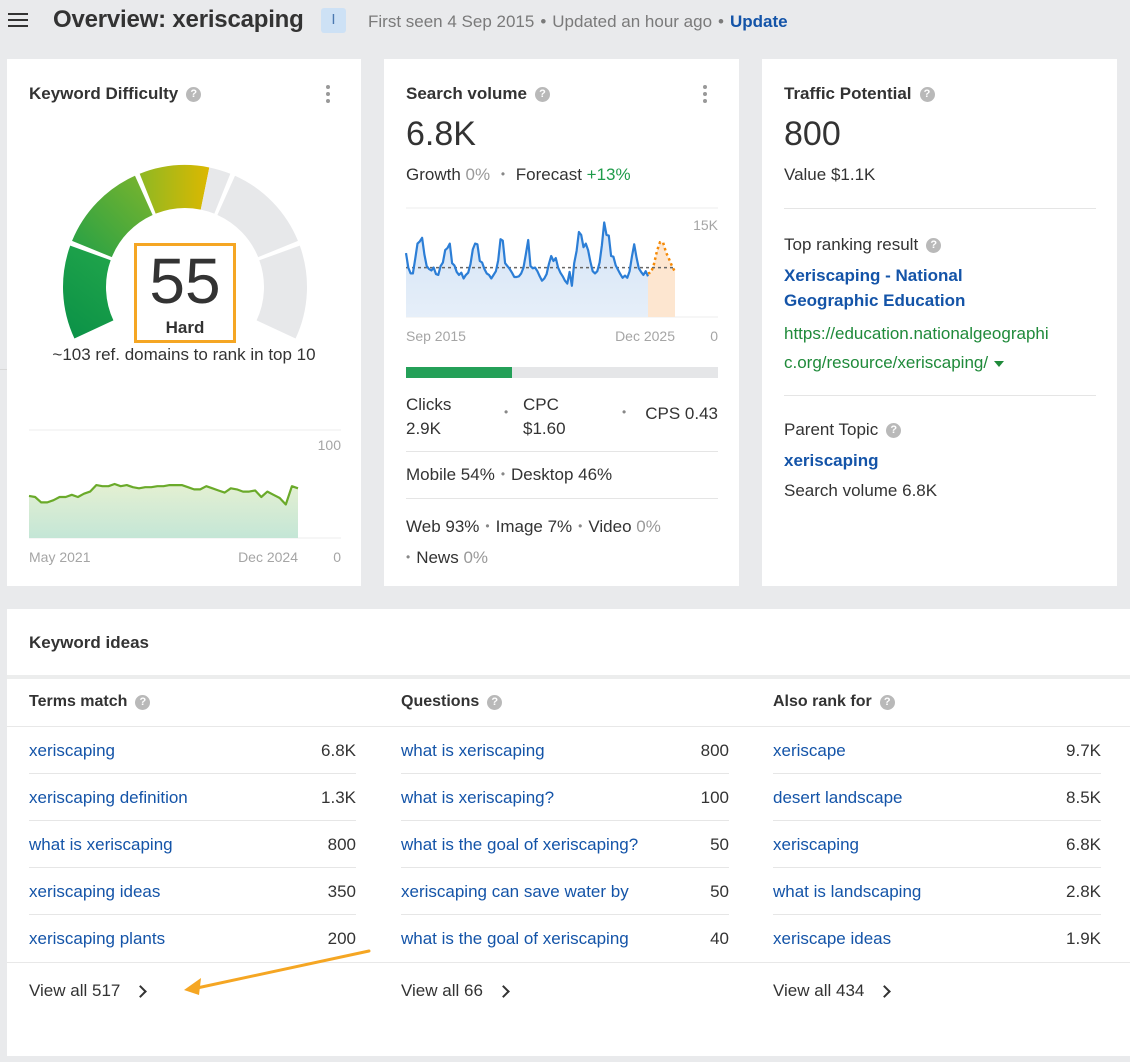  I want to click on table-row: what is the goal of xeriscaping? 50, so click(565, 844).